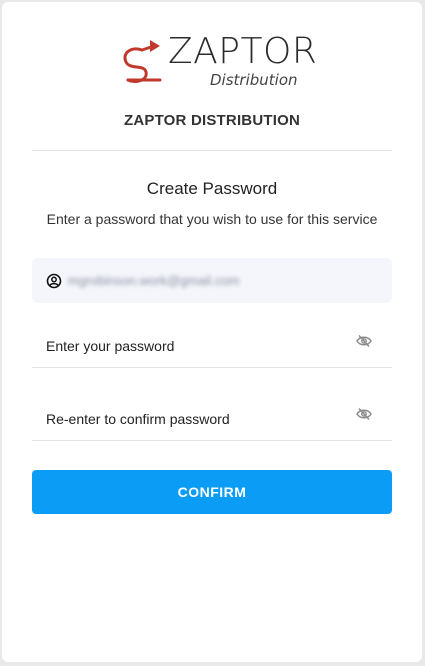 Image resolution: width=425 pixels, height=666 pixels. What do you see at coordinates (54, 280) in the screenshot?
I see `user-circle-icon` at bounding box center [54, 280].